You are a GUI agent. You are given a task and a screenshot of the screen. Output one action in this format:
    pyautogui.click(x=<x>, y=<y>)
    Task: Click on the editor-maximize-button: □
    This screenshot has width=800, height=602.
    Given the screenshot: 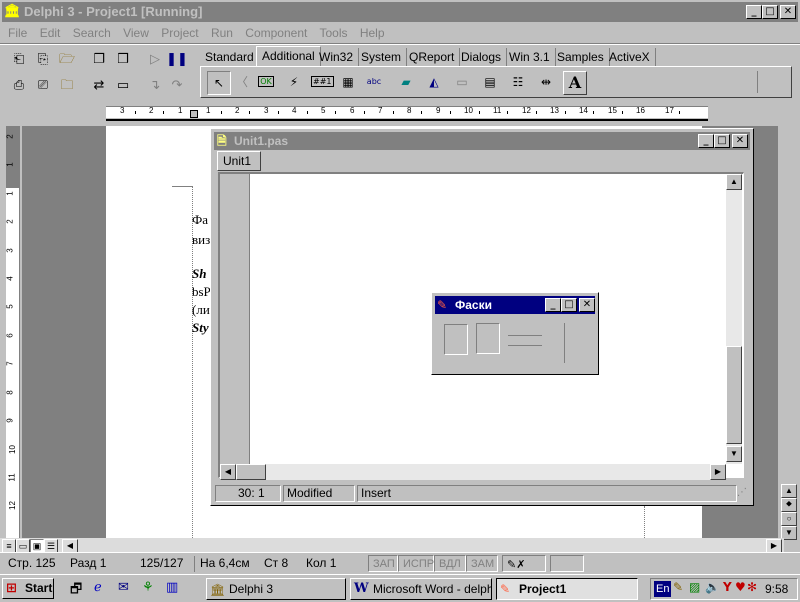 What is the action you would take?
    pyautogui.click(x=722, y=141)
    